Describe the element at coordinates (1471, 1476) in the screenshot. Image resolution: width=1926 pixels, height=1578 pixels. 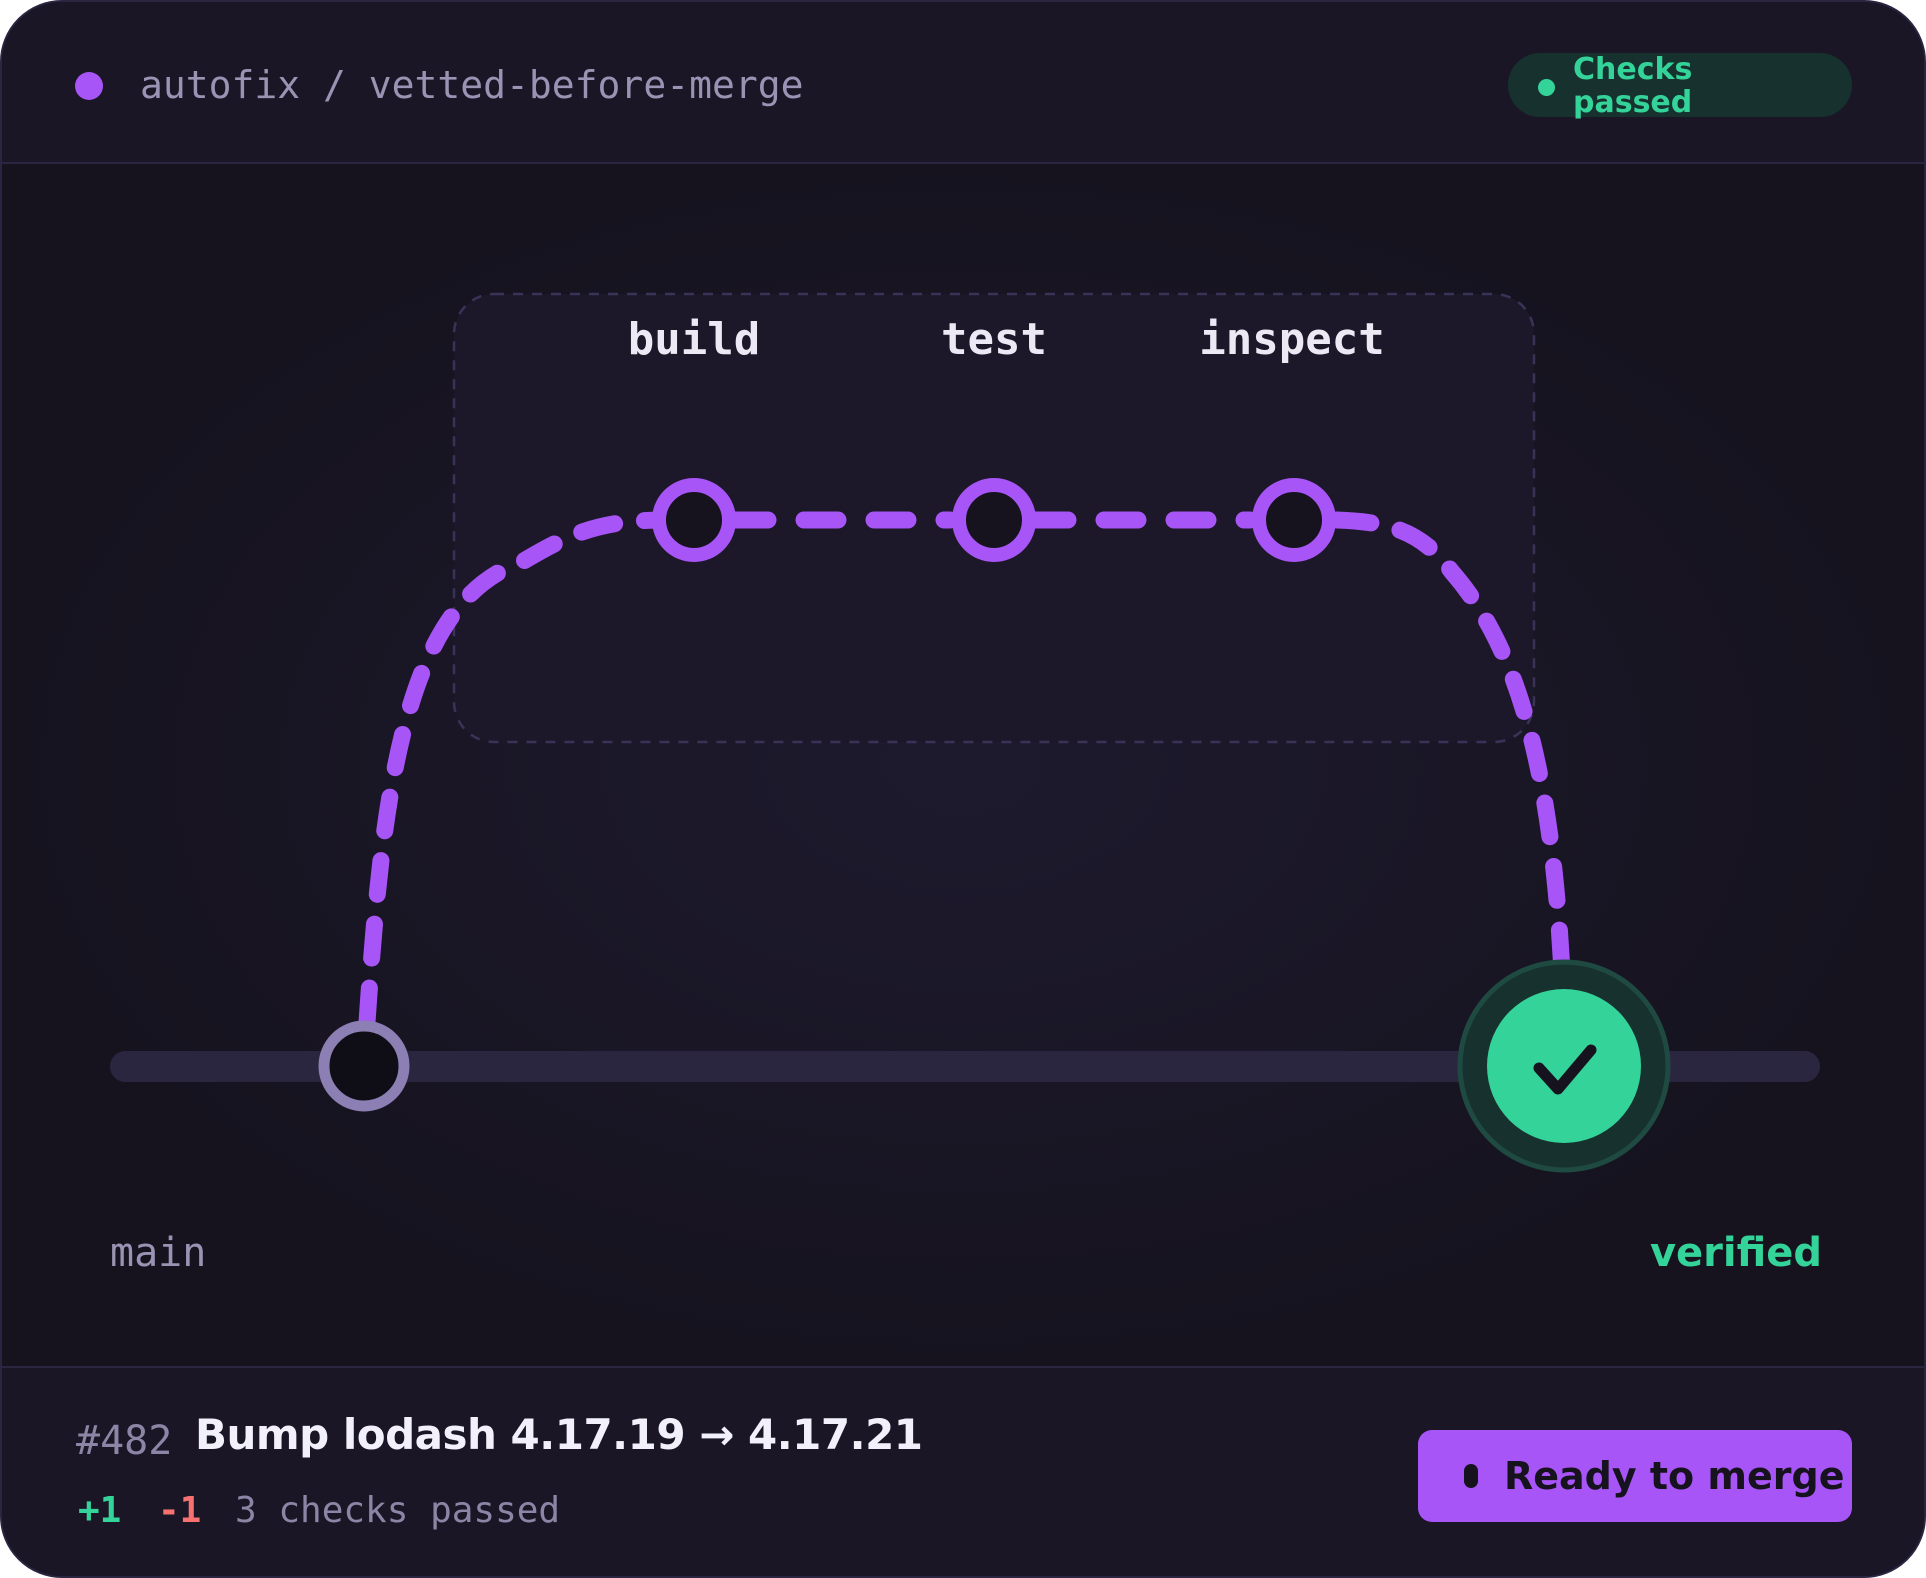
I see `merge-dot-icon` at that location.